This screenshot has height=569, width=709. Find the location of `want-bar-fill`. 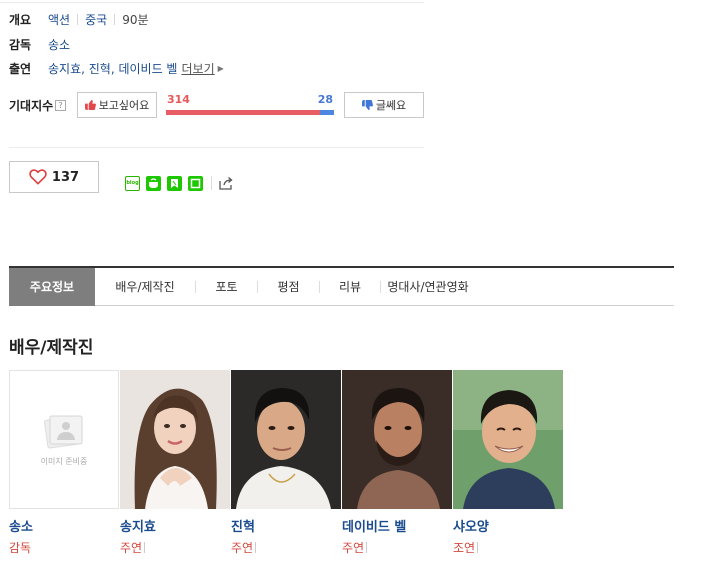

want-bar-fill is located at coordinates (243, 112).